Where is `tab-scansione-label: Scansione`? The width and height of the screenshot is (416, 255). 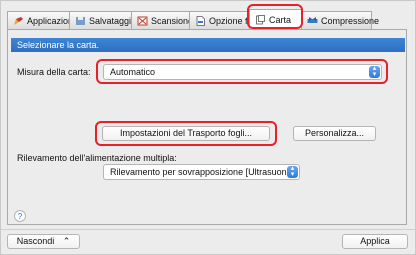
tab-scansione-label: Scansione is located at coordinates (172, 20).